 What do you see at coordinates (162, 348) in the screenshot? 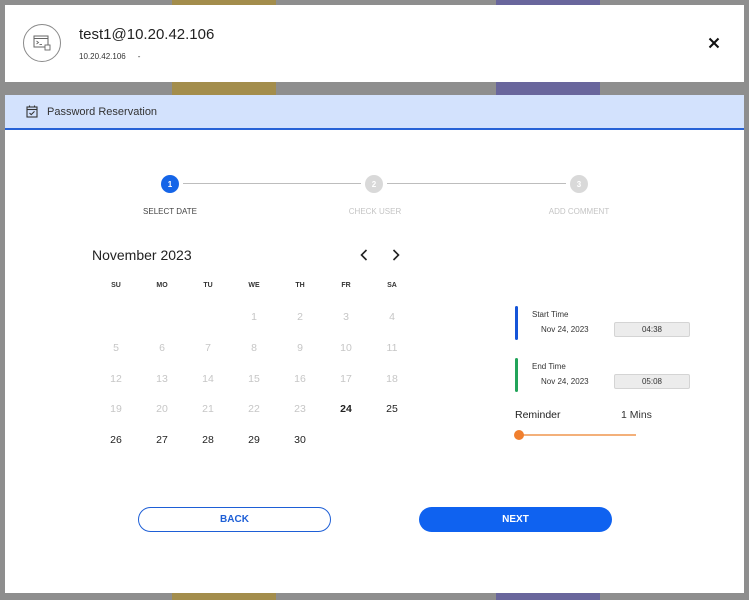
I see `calendar-day: 6` at bounding box center [162, 348].